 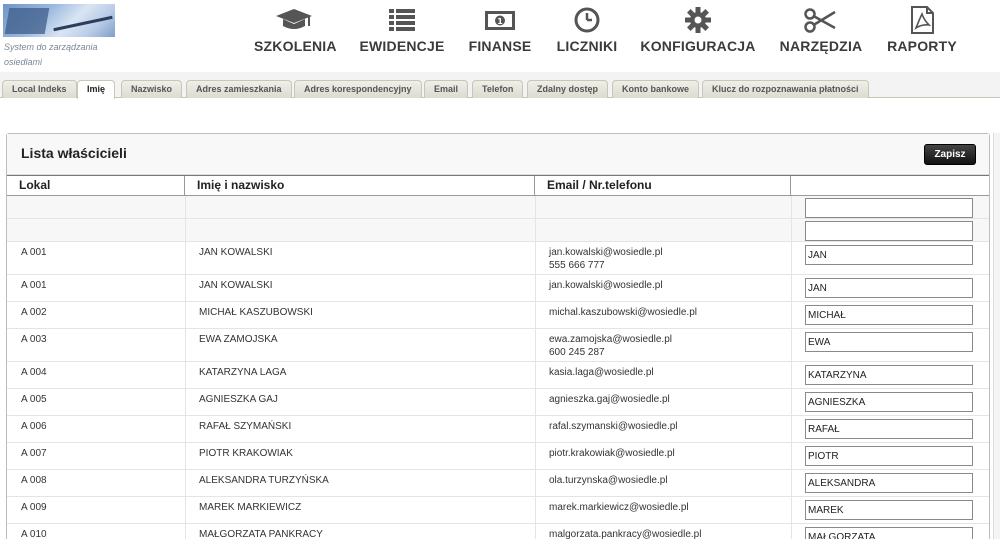 I want to click on column-header-name: Imię i nazwisko, so click(x=360, y=186).